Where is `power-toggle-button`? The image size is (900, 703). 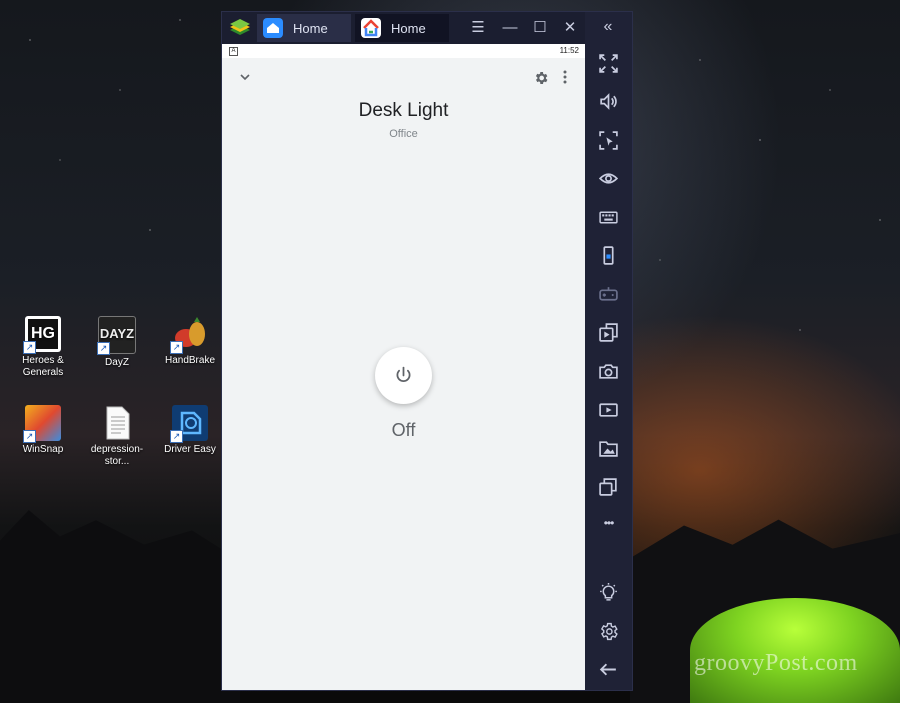
power-toggle-button is located at coordinates (403, 375).